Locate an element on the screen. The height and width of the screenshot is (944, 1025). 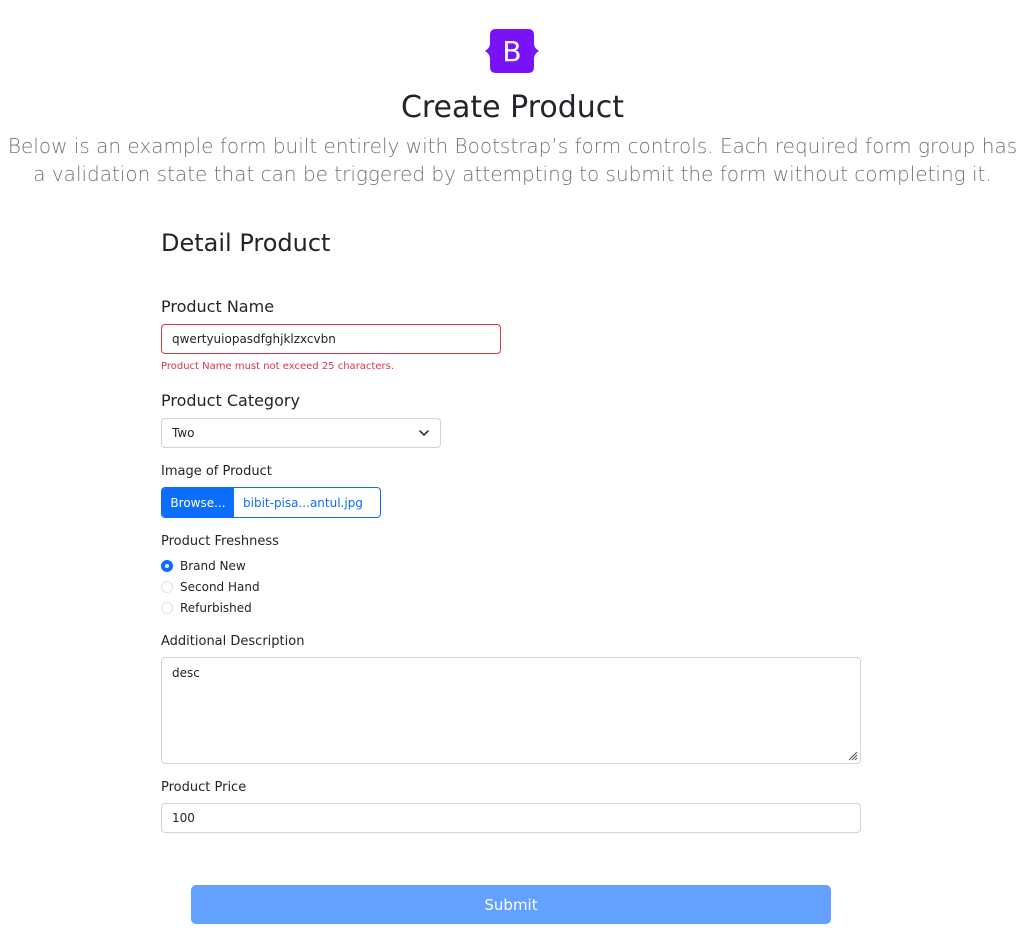
radio-label: Second Hand is located at coordinates (220, 587).